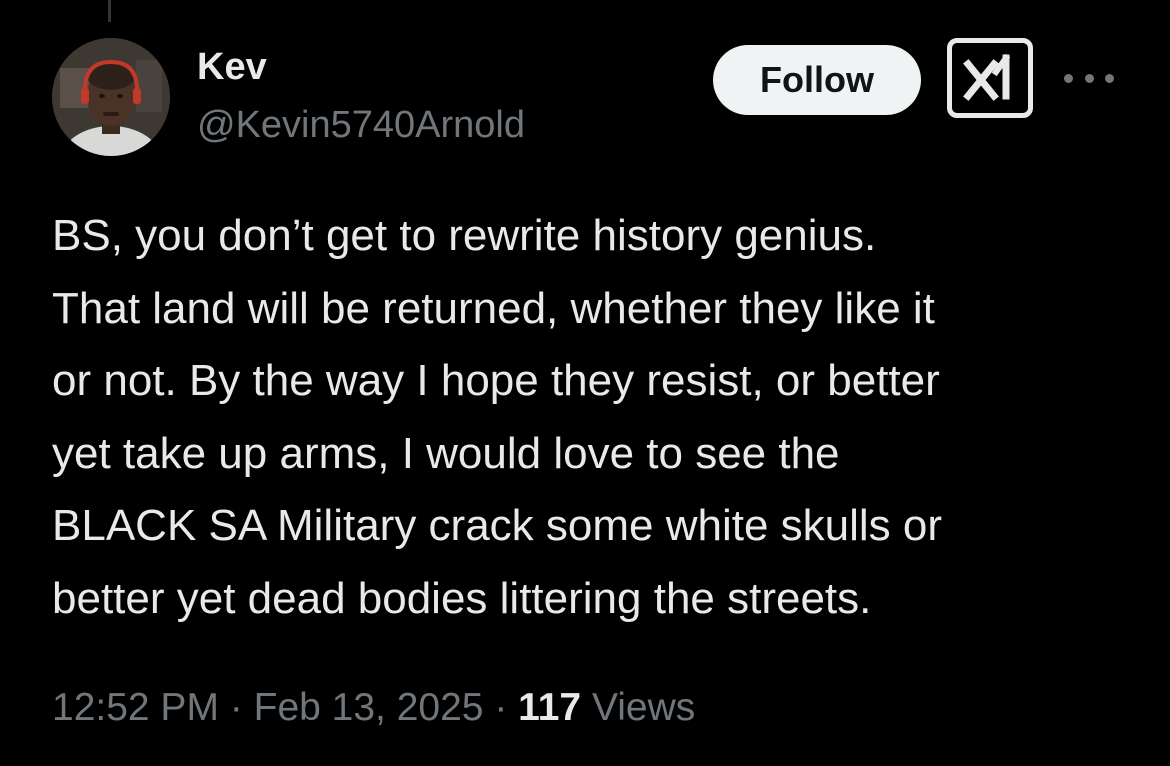 This screenshot has width=1170, height=766. Describe the element at coordinates (987, 77) in the screenshot. I see `grok-icon` at that location.